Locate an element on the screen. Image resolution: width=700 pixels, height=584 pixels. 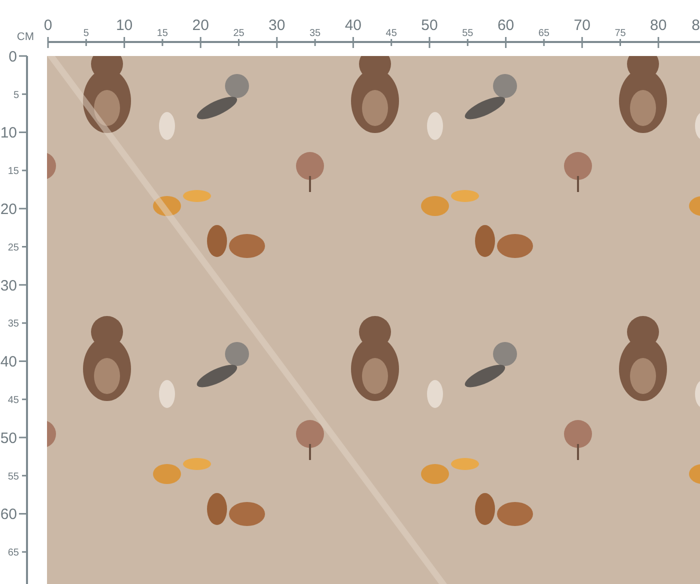
ruler-label: 75 is located at coordinates (620, 33).